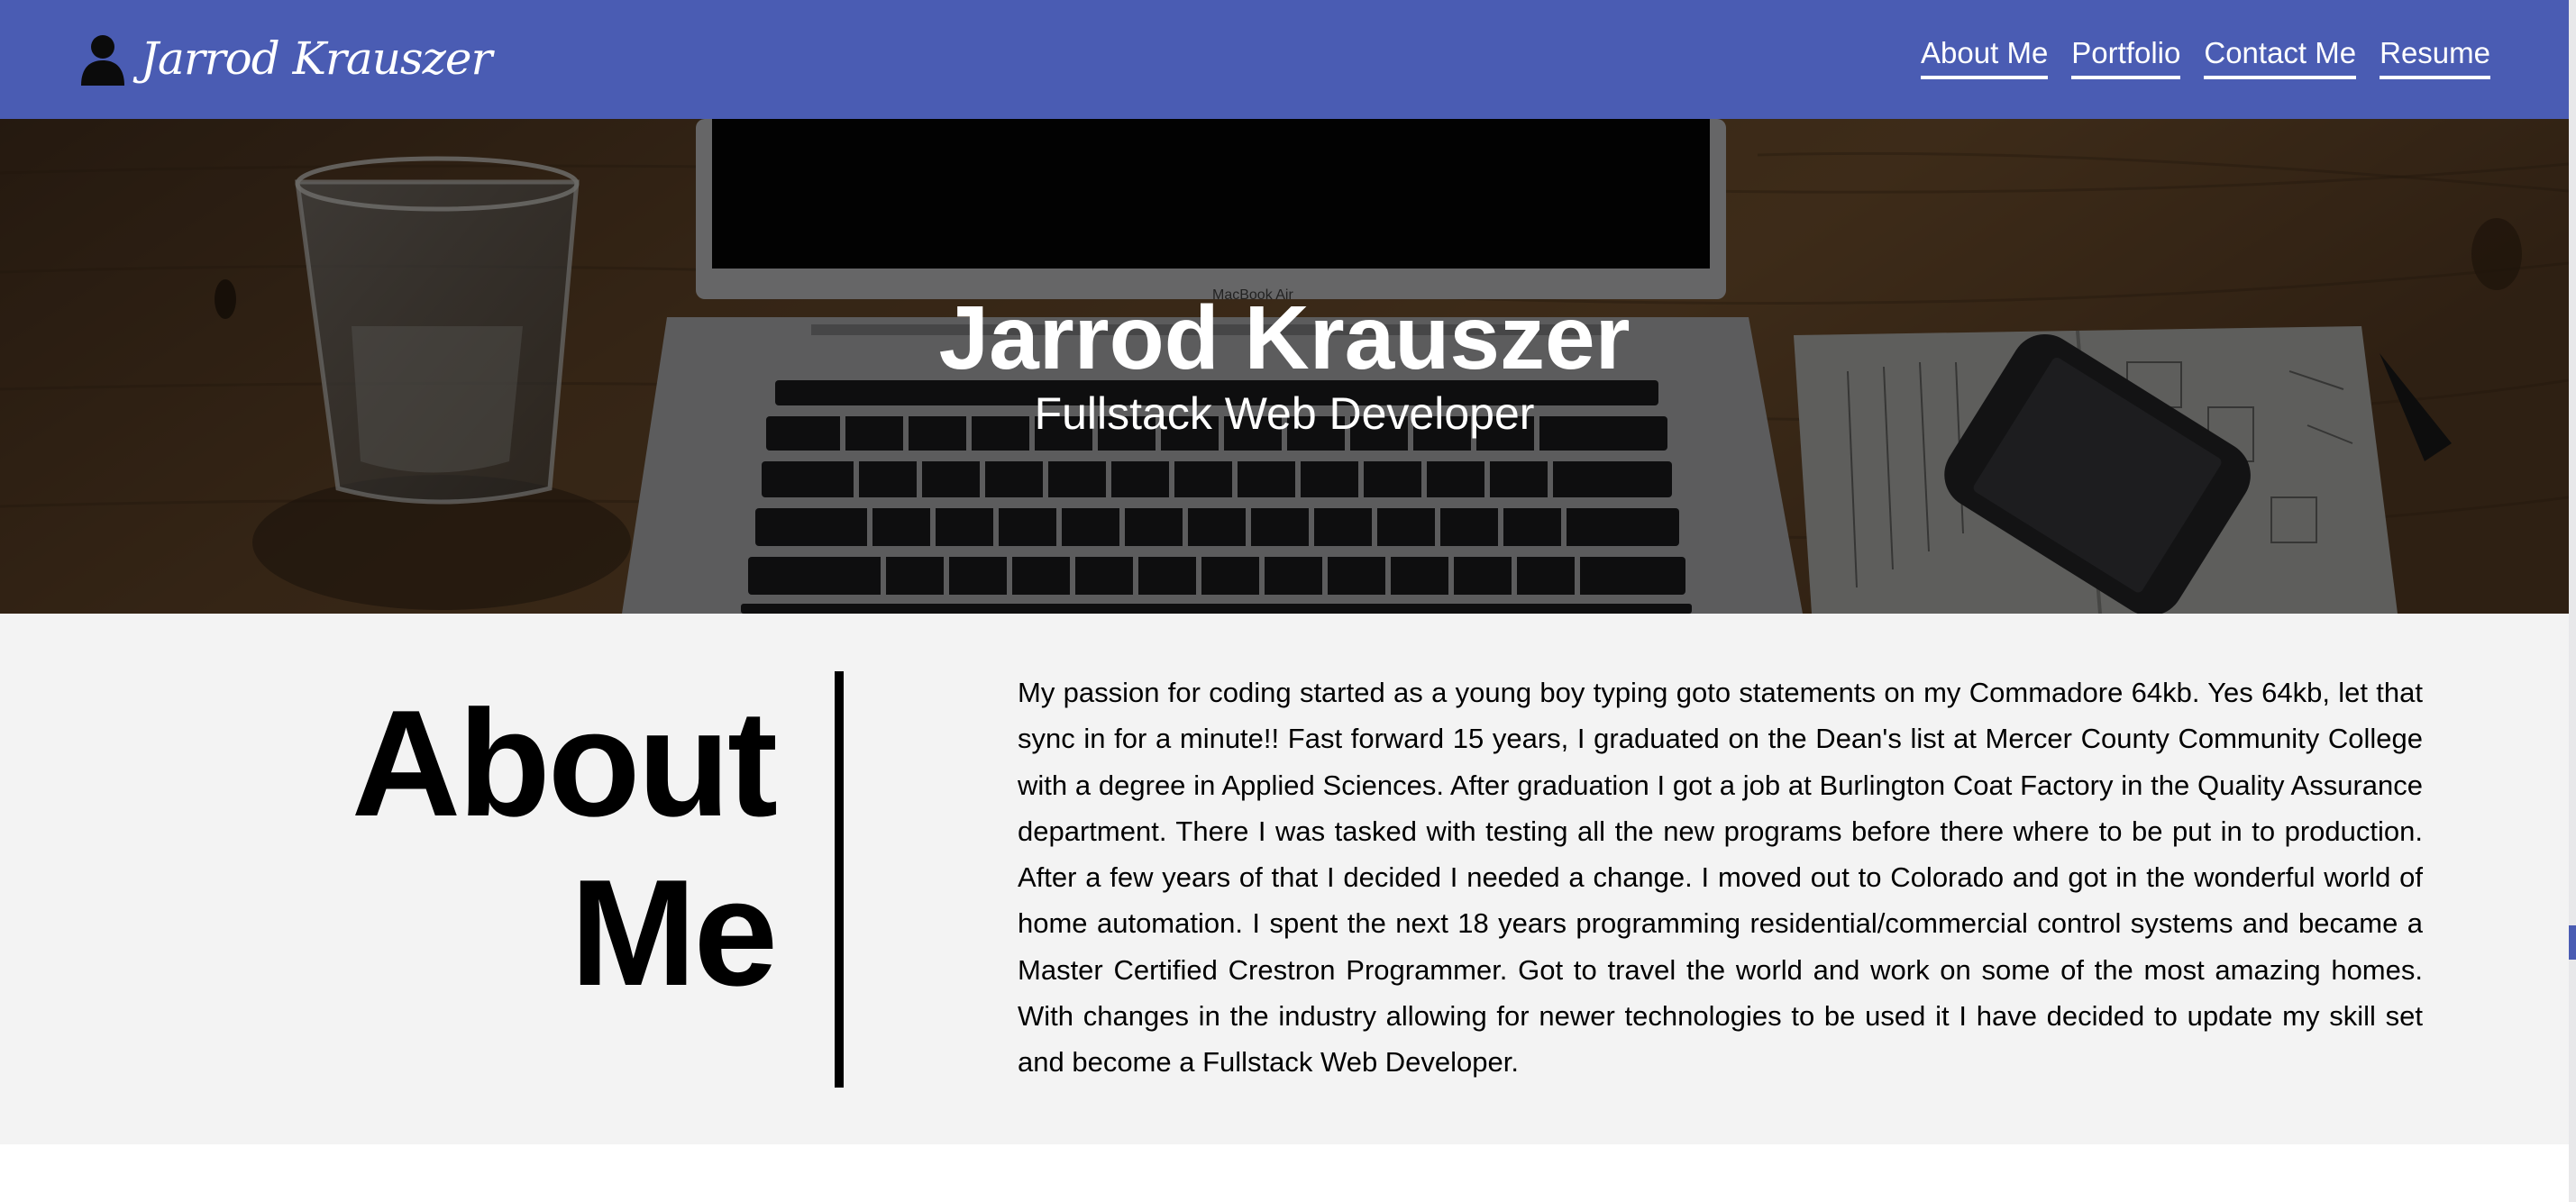  I want to click on about-heading: About Me, so click(564, 847).